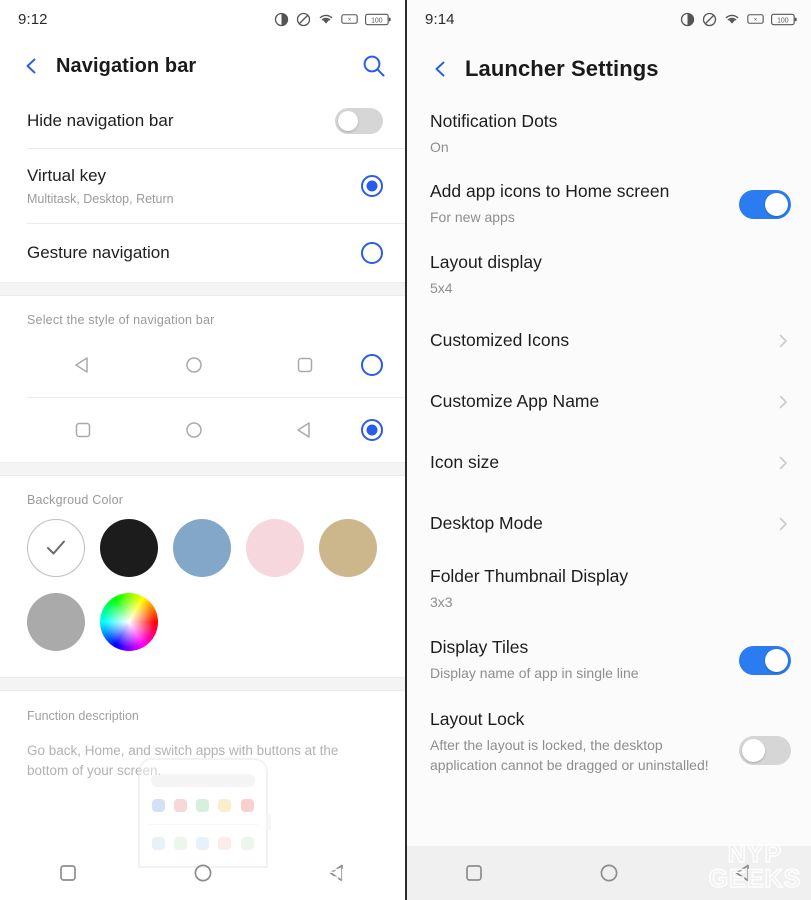 The height and width of the screenshot is (900, 811). What do you see at coordinates (515, 401) in the screenshot?
I see `row-title: Customize App Name` at bounding box center [515, 401].